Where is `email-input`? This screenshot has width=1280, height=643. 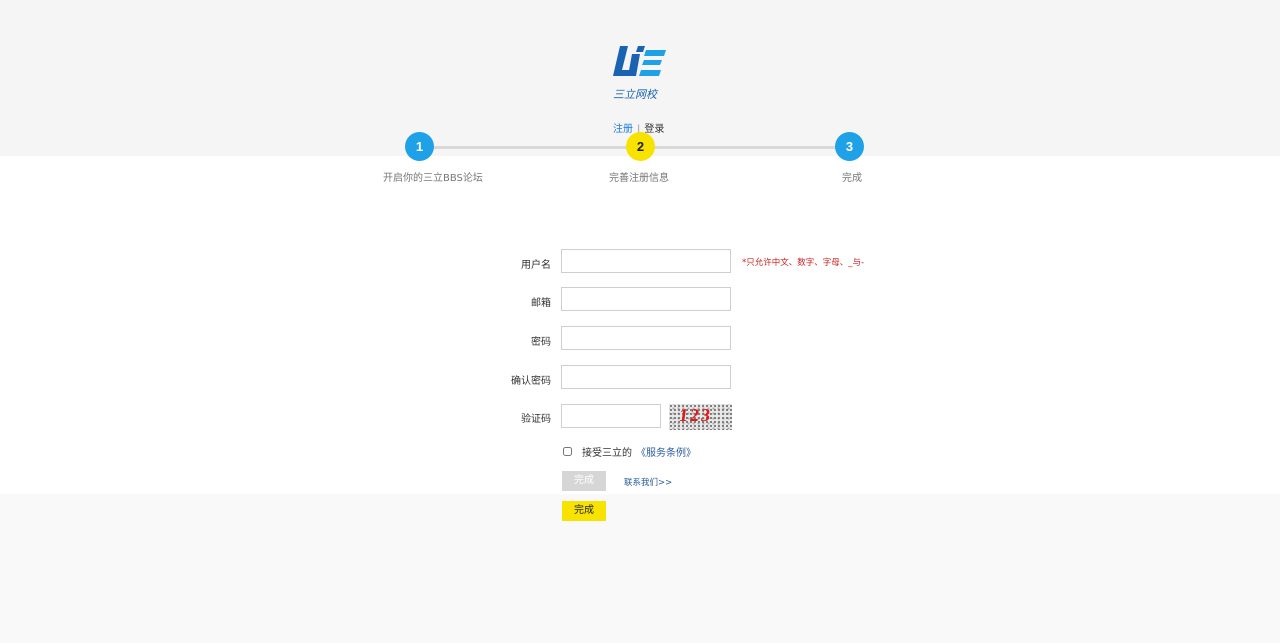 email-input is located at coordinates (646, 299).